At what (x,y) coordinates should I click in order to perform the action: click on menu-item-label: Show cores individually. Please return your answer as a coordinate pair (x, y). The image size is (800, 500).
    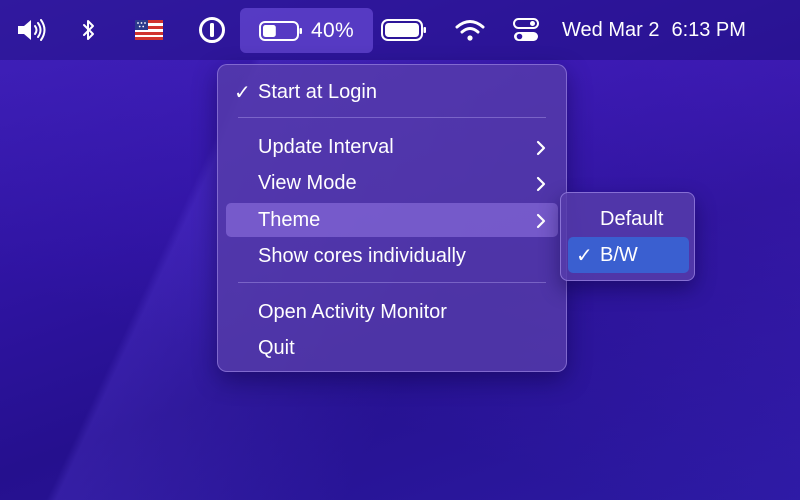
    Looking at the image, I should click on (362, 255).